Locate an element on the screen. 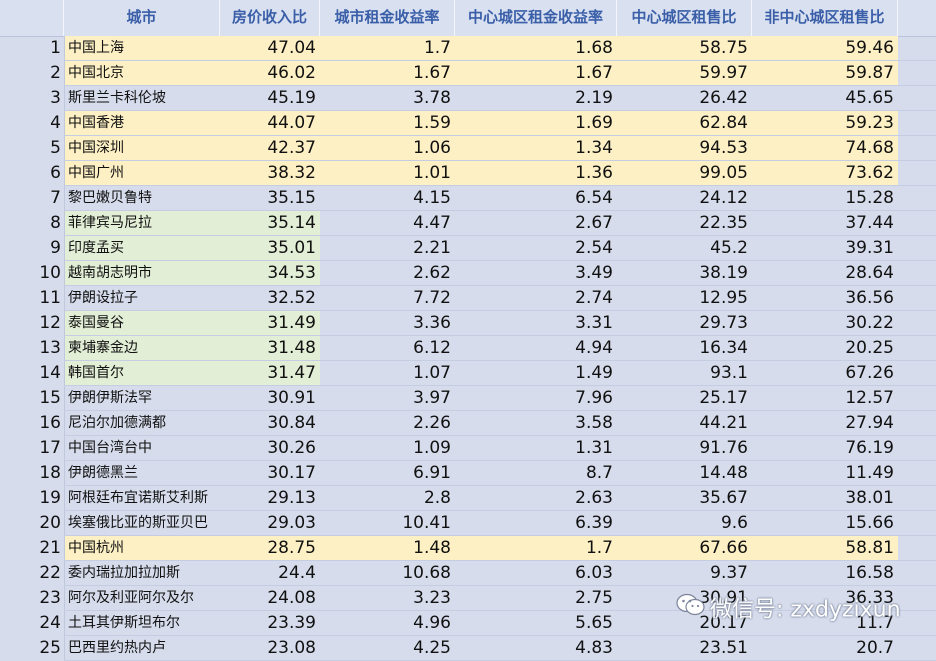 The width and height of the screenshot is (936, 661). cell-value: 24.4 is located at coordinates (270, 573).